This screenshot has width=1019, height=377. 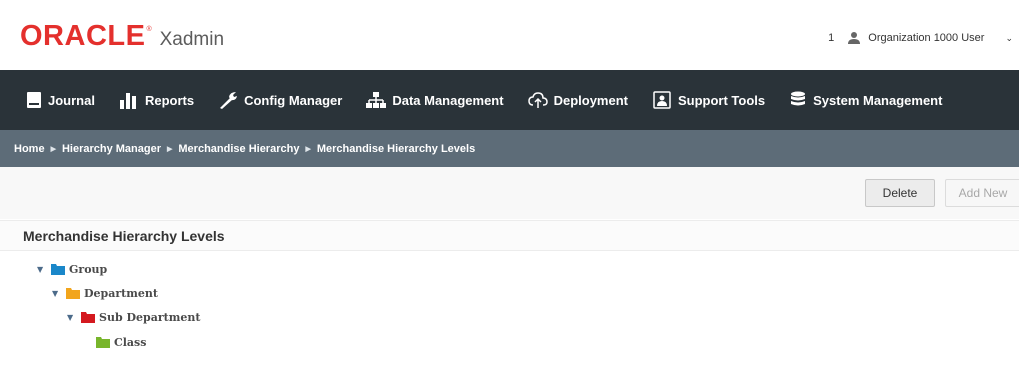 What do you see at coordinates (293, 100) in the screenshot?
I see `nav-config-manager-label: Config Manager` at bounding box center [293, 100].